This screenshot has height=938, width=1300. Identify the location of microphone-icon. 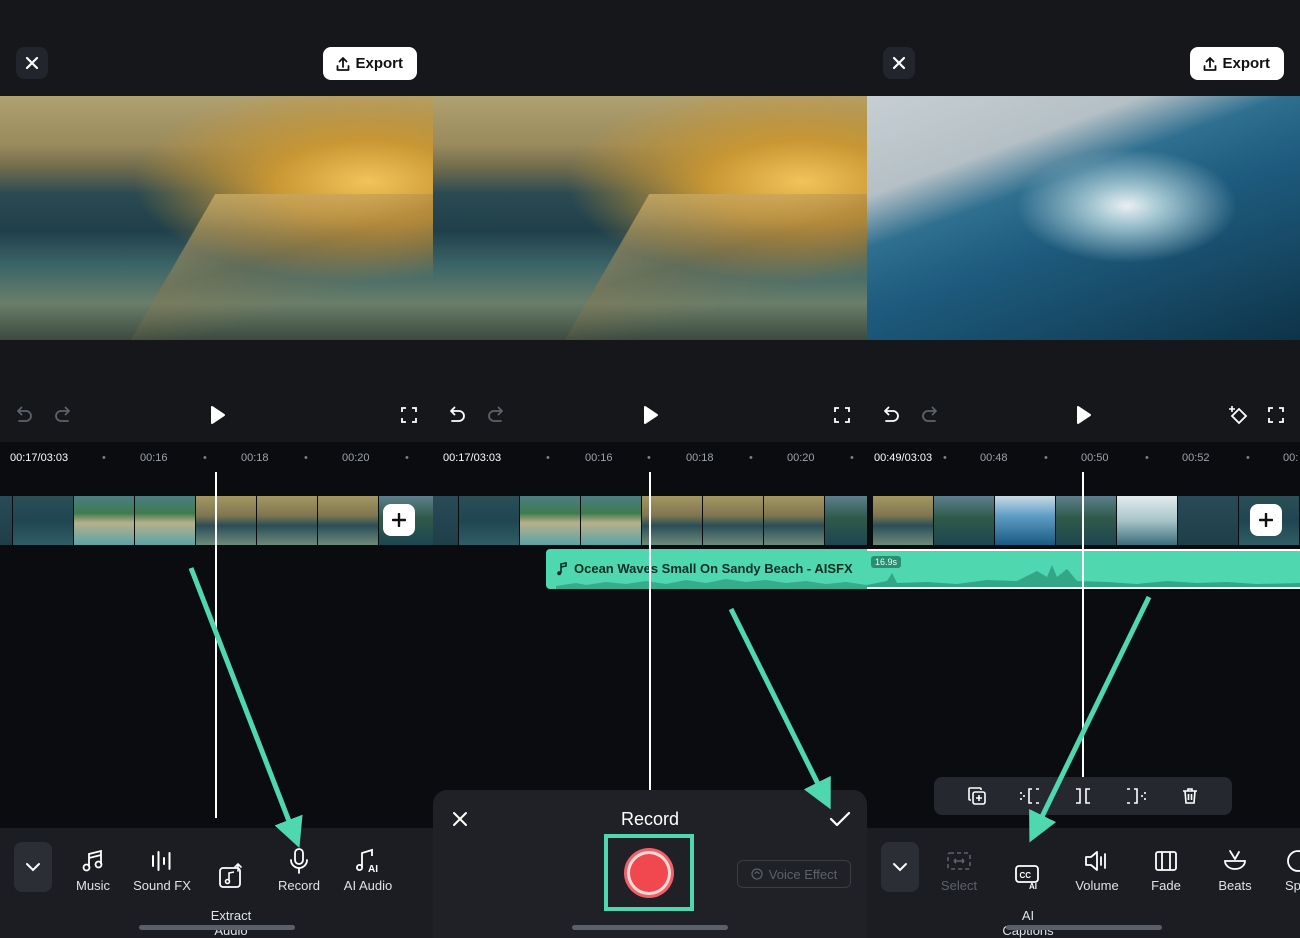
(299, 861).